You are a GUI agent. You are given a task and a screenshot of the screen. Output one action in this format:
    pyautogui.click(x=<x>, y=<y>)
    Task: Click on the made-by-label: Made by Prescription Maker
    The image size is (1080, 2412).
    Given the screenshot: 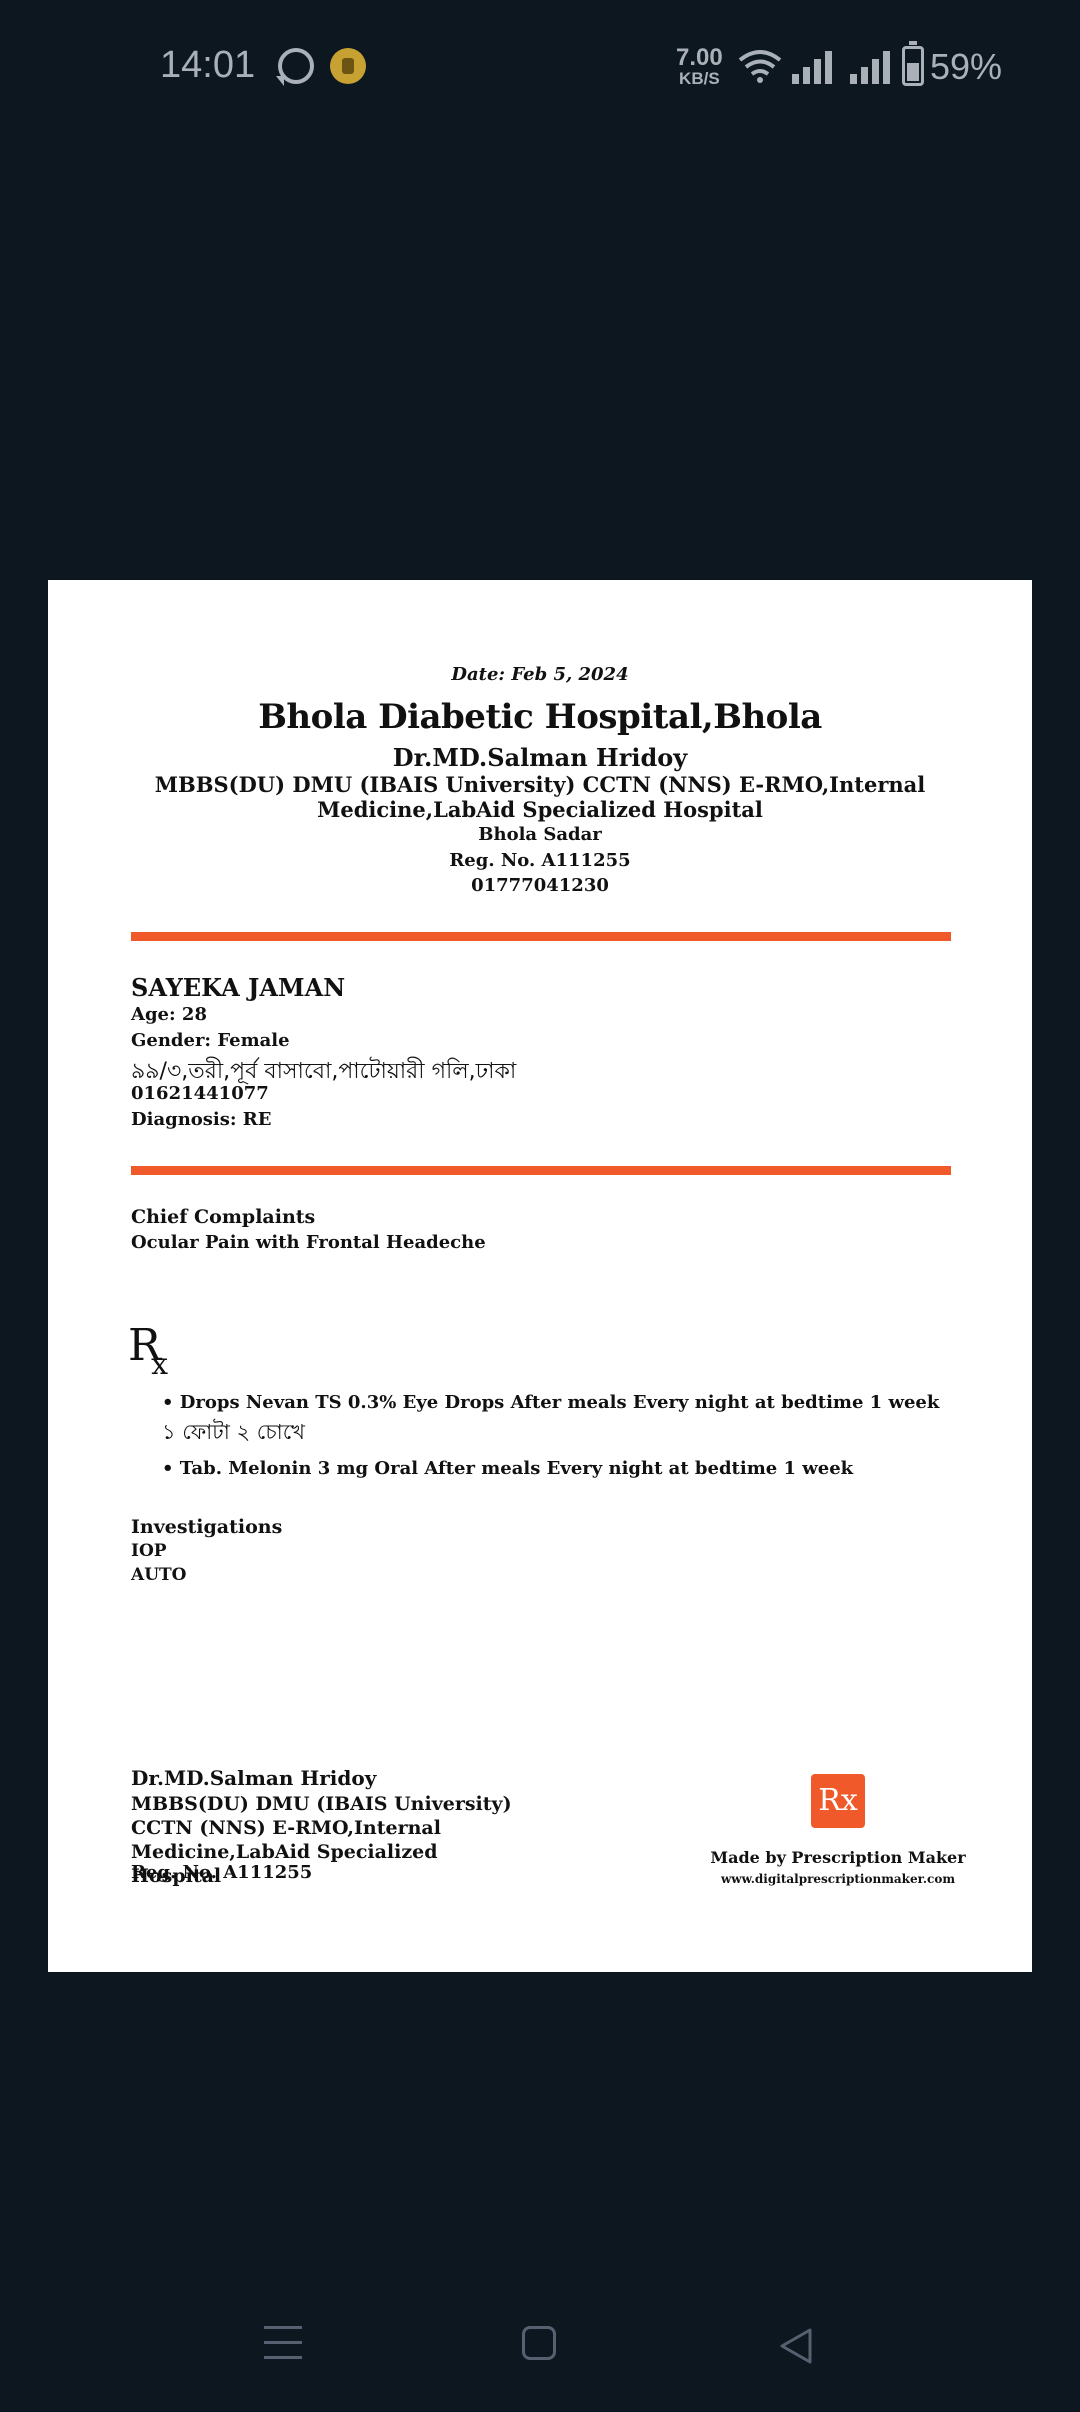 What is the action you would take?
    pyautogui.click(x=838, y=1857)
    